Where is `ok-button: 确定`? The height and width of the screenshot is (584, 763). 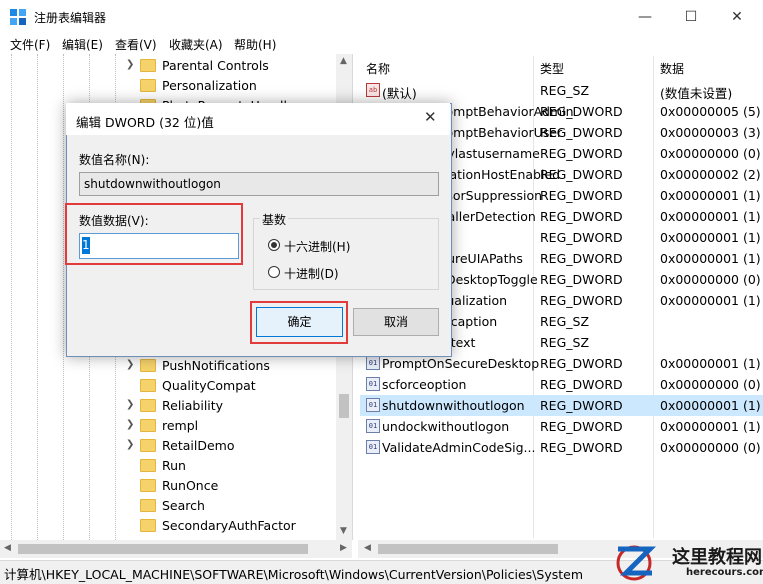 ok-button: 确定 is located at coordinates (299, 322).